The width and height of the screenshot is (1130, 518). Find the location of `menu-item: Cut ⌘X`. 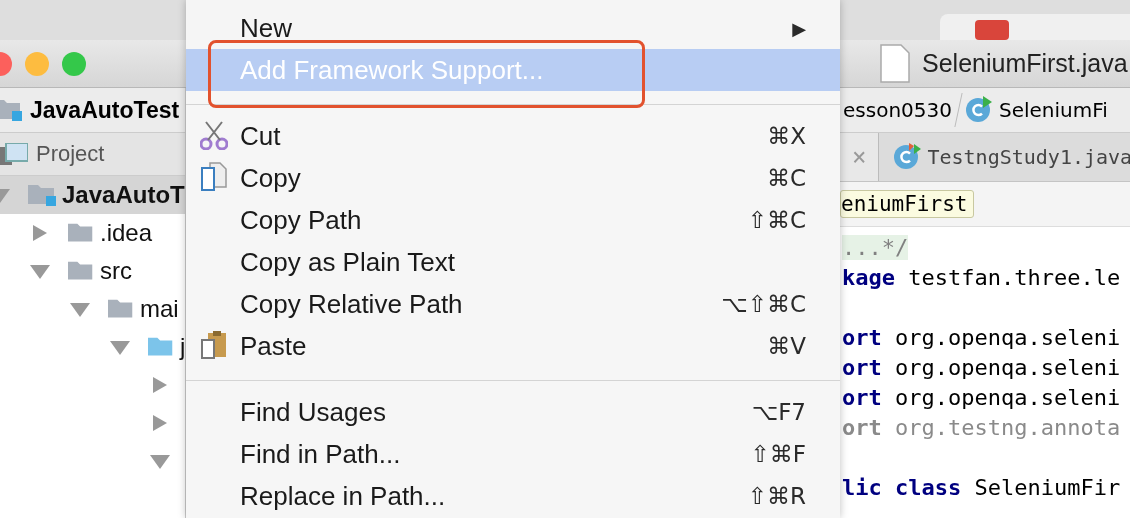

menu-item: Cut ⌘X is located at coordinates (513, 136).